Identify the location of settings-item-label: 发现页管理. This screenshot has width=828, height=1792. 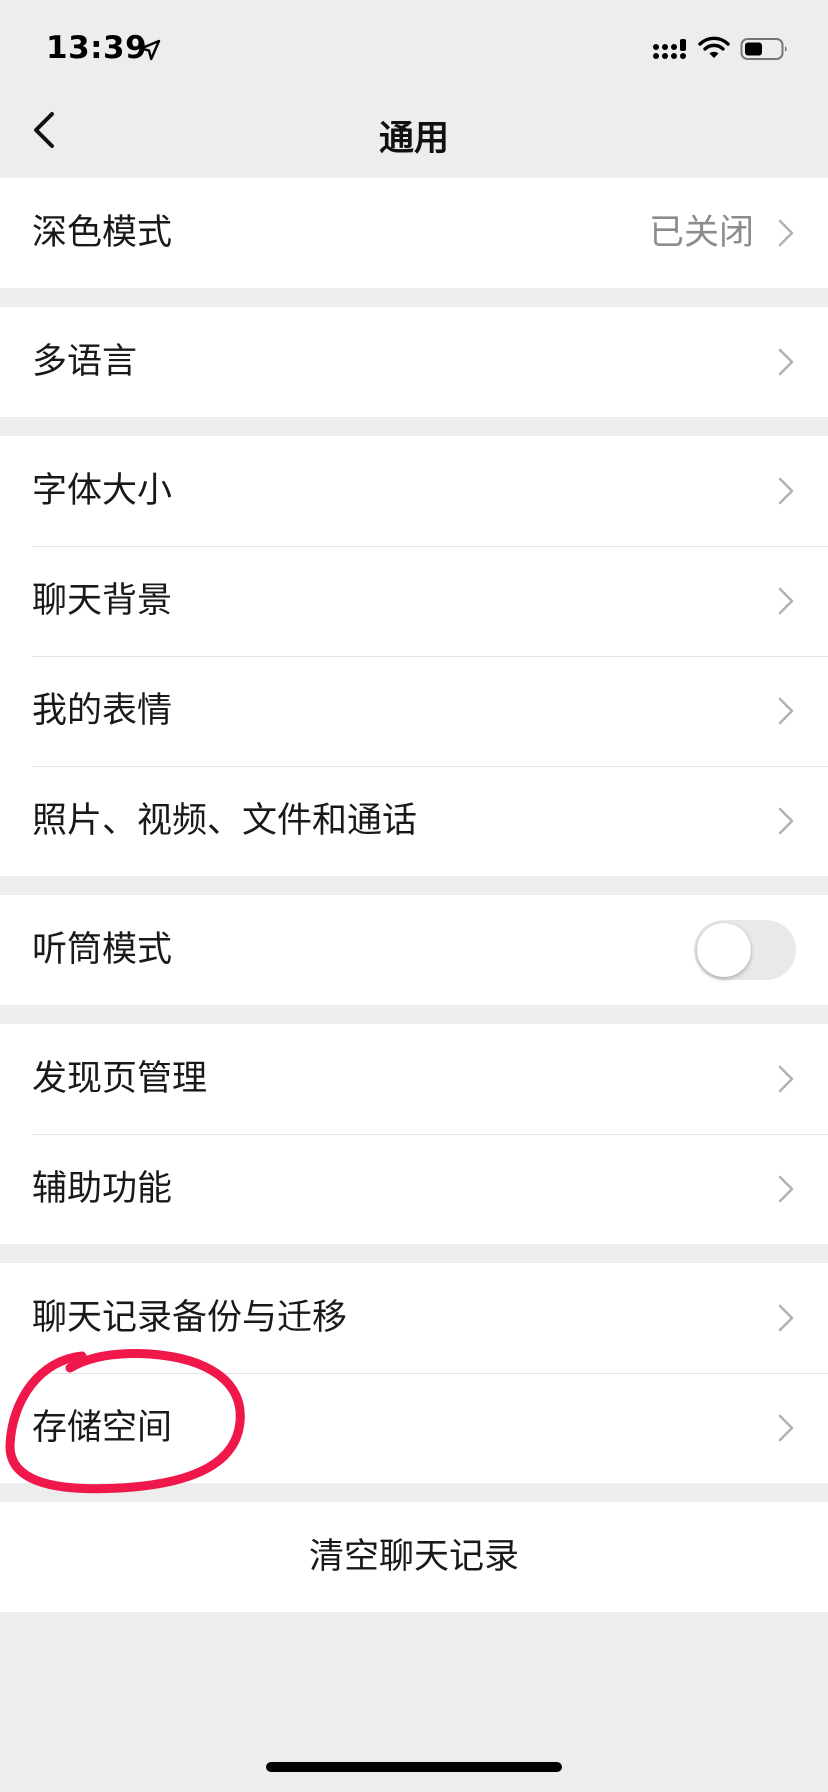
(120, 1079).